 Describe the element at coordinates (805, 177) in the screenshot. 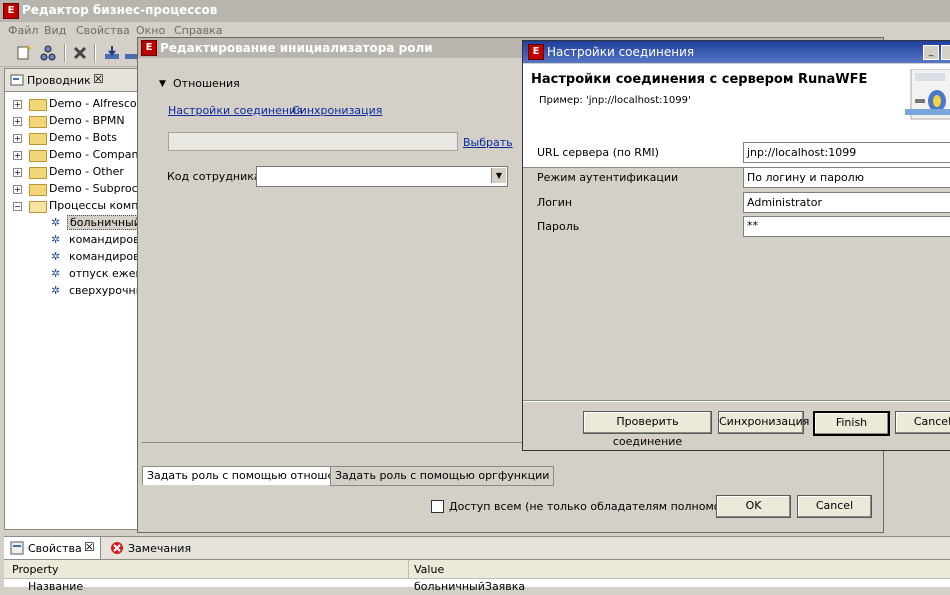

I see `auth-mode-value: По логину и паролю` at that location.